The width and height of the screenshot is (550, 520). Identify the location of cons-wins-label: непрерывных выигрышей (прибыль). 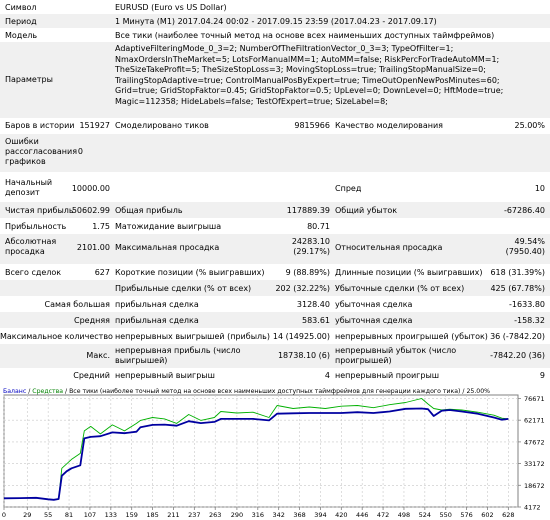
(192, 336).